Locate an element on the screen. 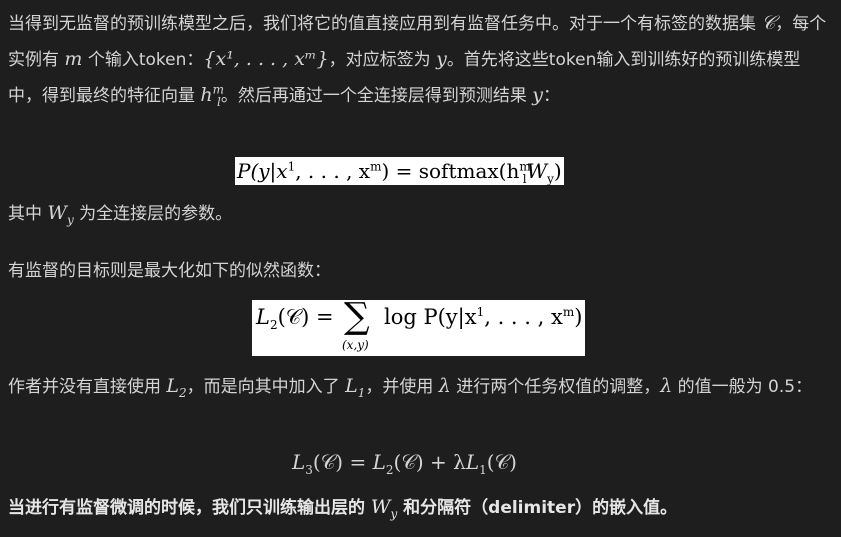 The image size is (841, 537). paragraph-weights: 其中 Wy 为全连接层的参数。 is located at coordinates (120, 214).